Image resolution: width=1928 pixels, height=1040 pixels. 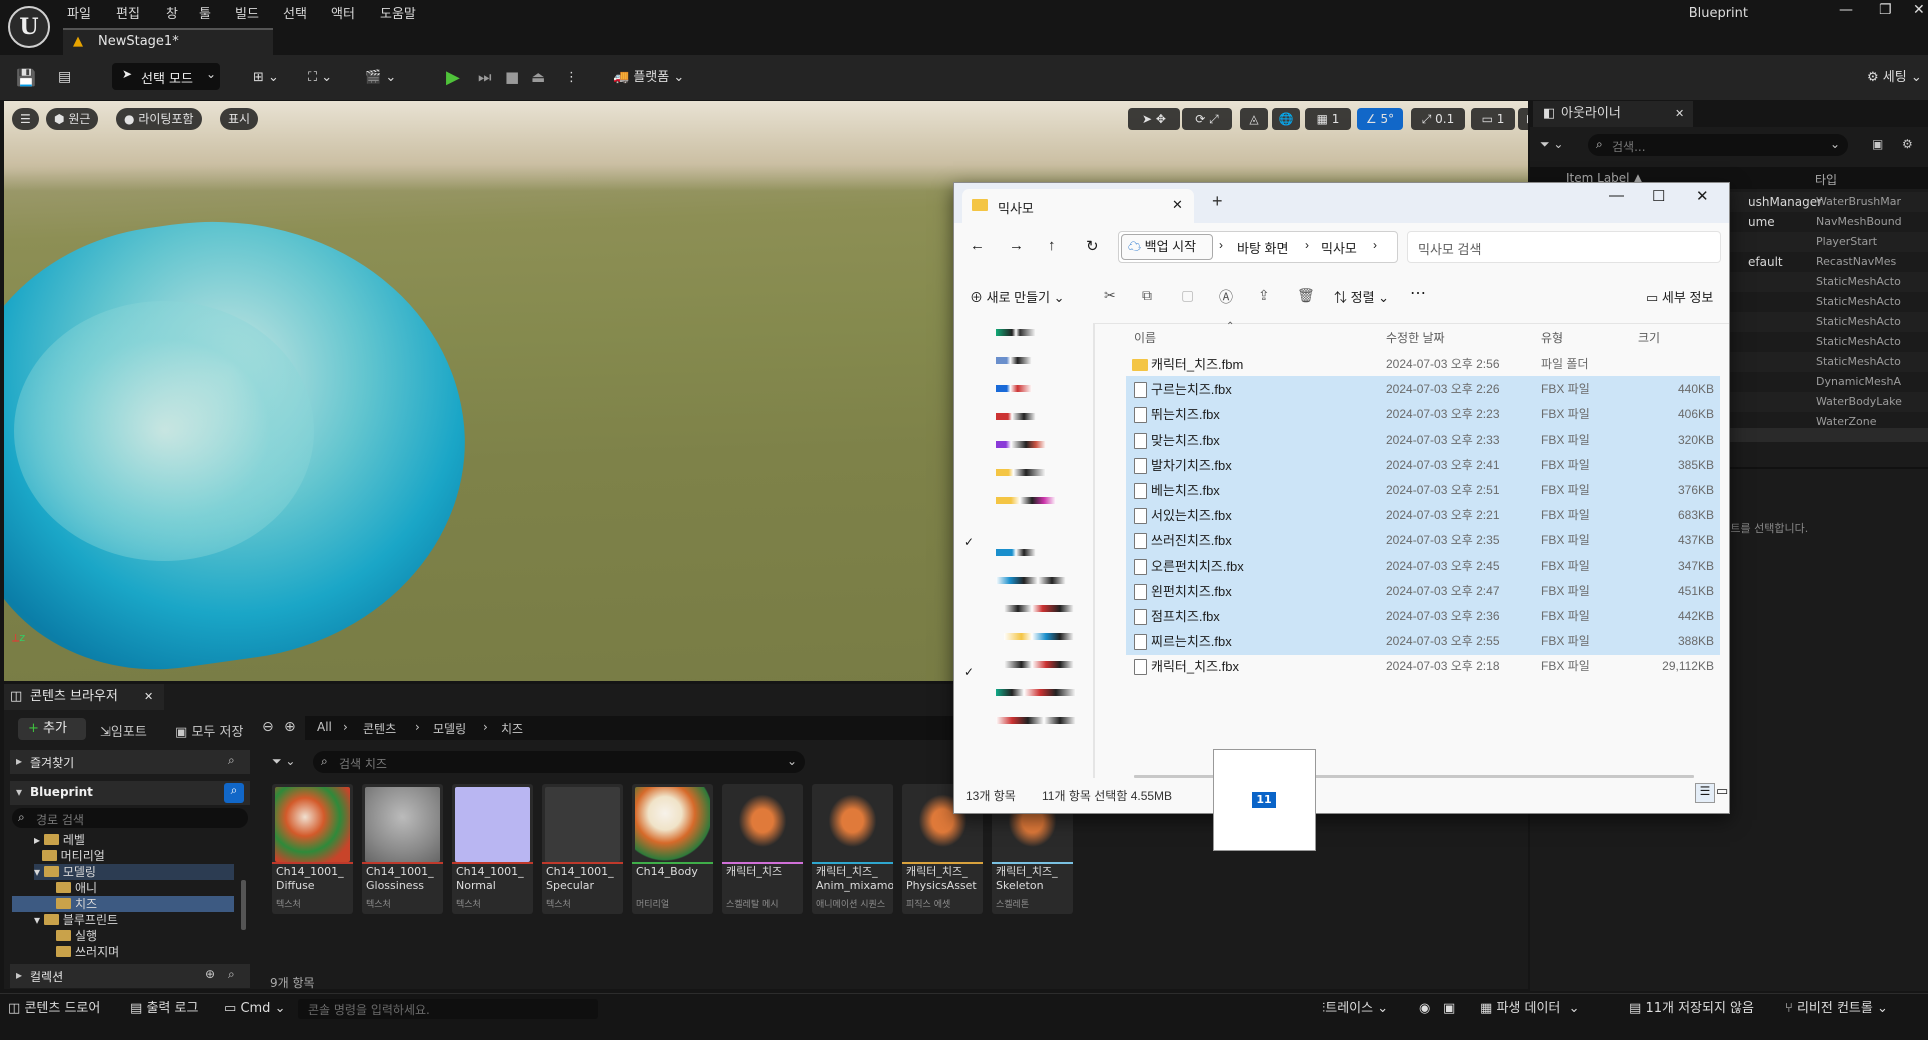 I want to click on outliner-search-input: ⌕ 검색... ⌄, so click(x=1718, y=145).